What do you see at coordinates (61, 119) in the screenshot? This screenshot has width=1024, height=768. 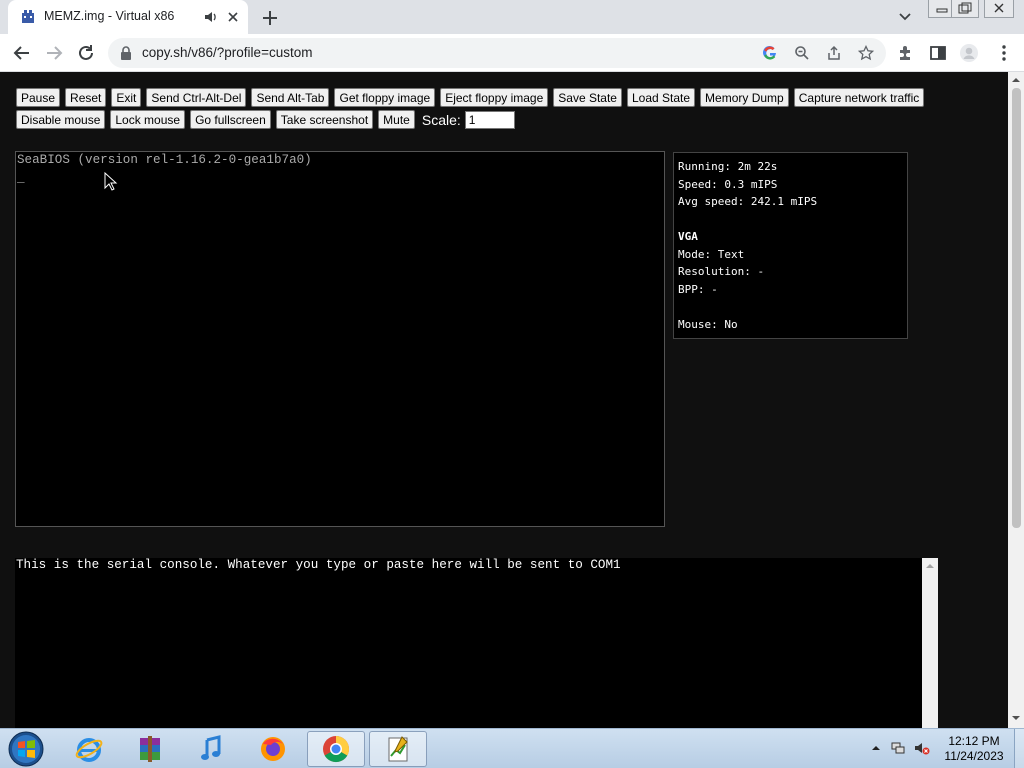 I see `disable-mouse-button: Disable mouse` at bounding box center [61, 119].